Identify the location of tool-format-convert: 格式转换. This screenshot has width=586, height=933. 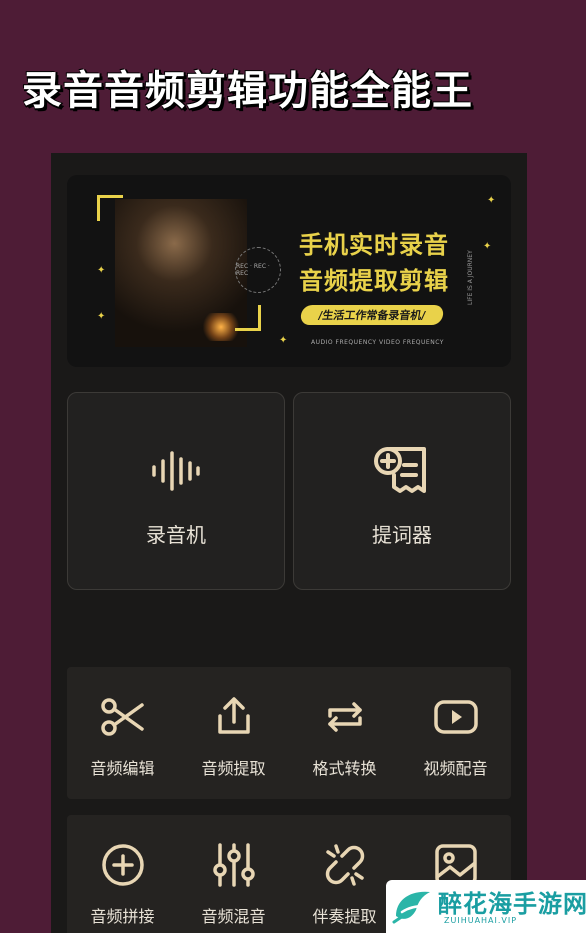
(344, 733).